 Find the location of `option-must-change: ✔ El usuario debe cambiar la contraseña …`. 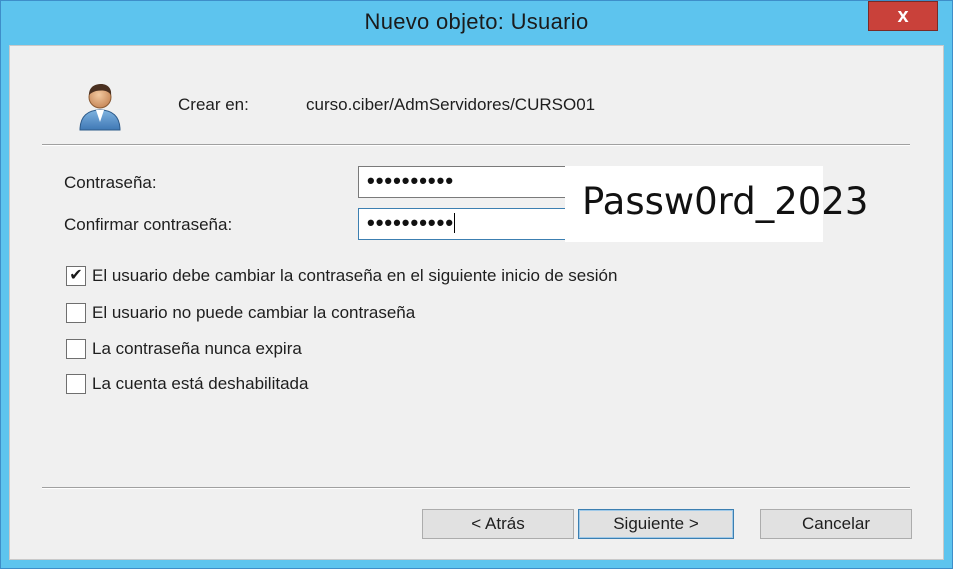

option-must-change: ✔ El usuario debe cambiar la contraseña … is located at coordinates (341, 276).